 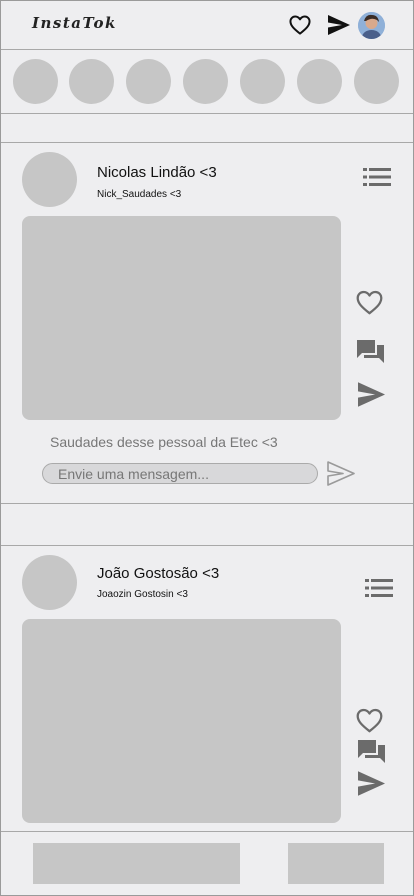 I want to click on app-logo: InstaTok, so click(x=74, y=23).